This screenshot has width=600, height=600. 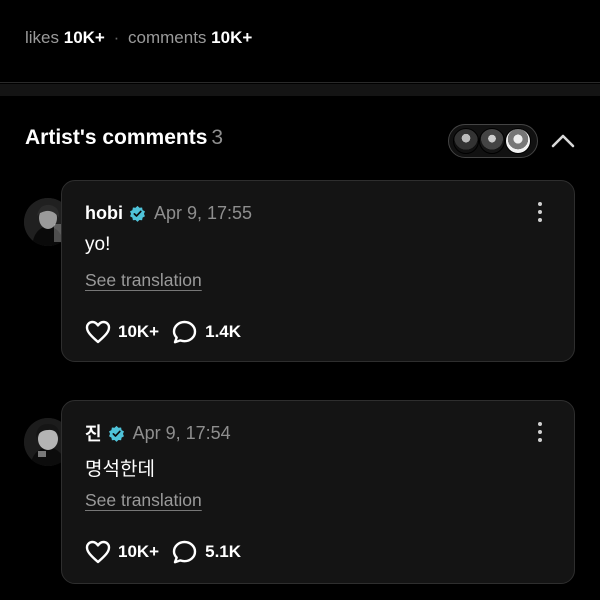 I want to click on author-name: 진, so click(x=93, y=433).